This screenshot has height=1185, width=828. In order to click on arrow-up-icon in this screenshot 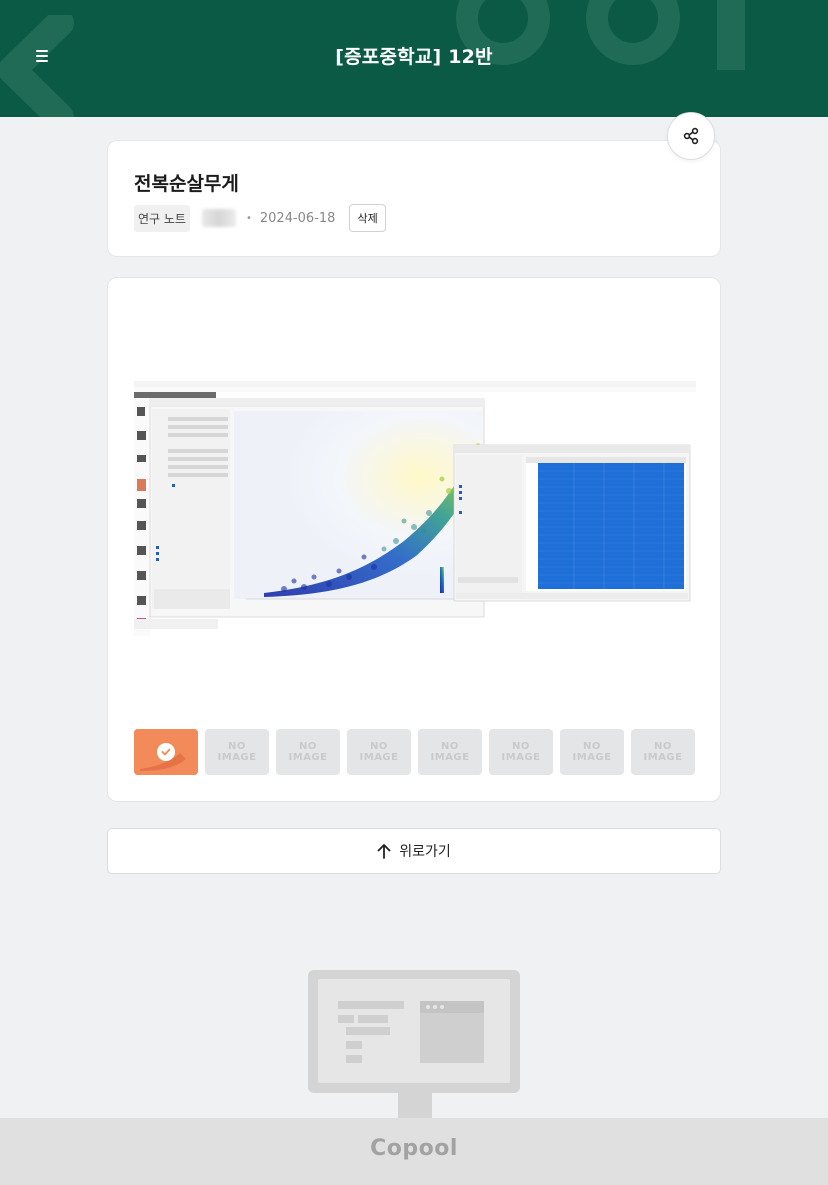, I will do `click(384, 851)`.